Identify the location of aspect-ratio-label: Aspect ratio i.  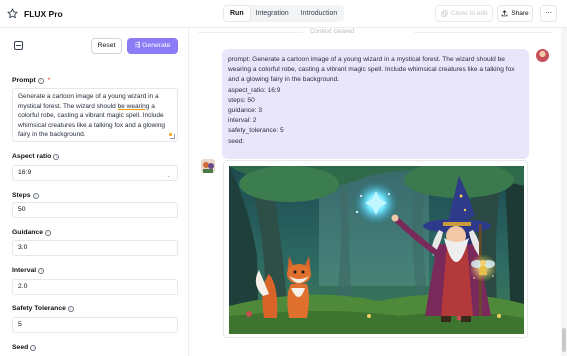
(36, 156).